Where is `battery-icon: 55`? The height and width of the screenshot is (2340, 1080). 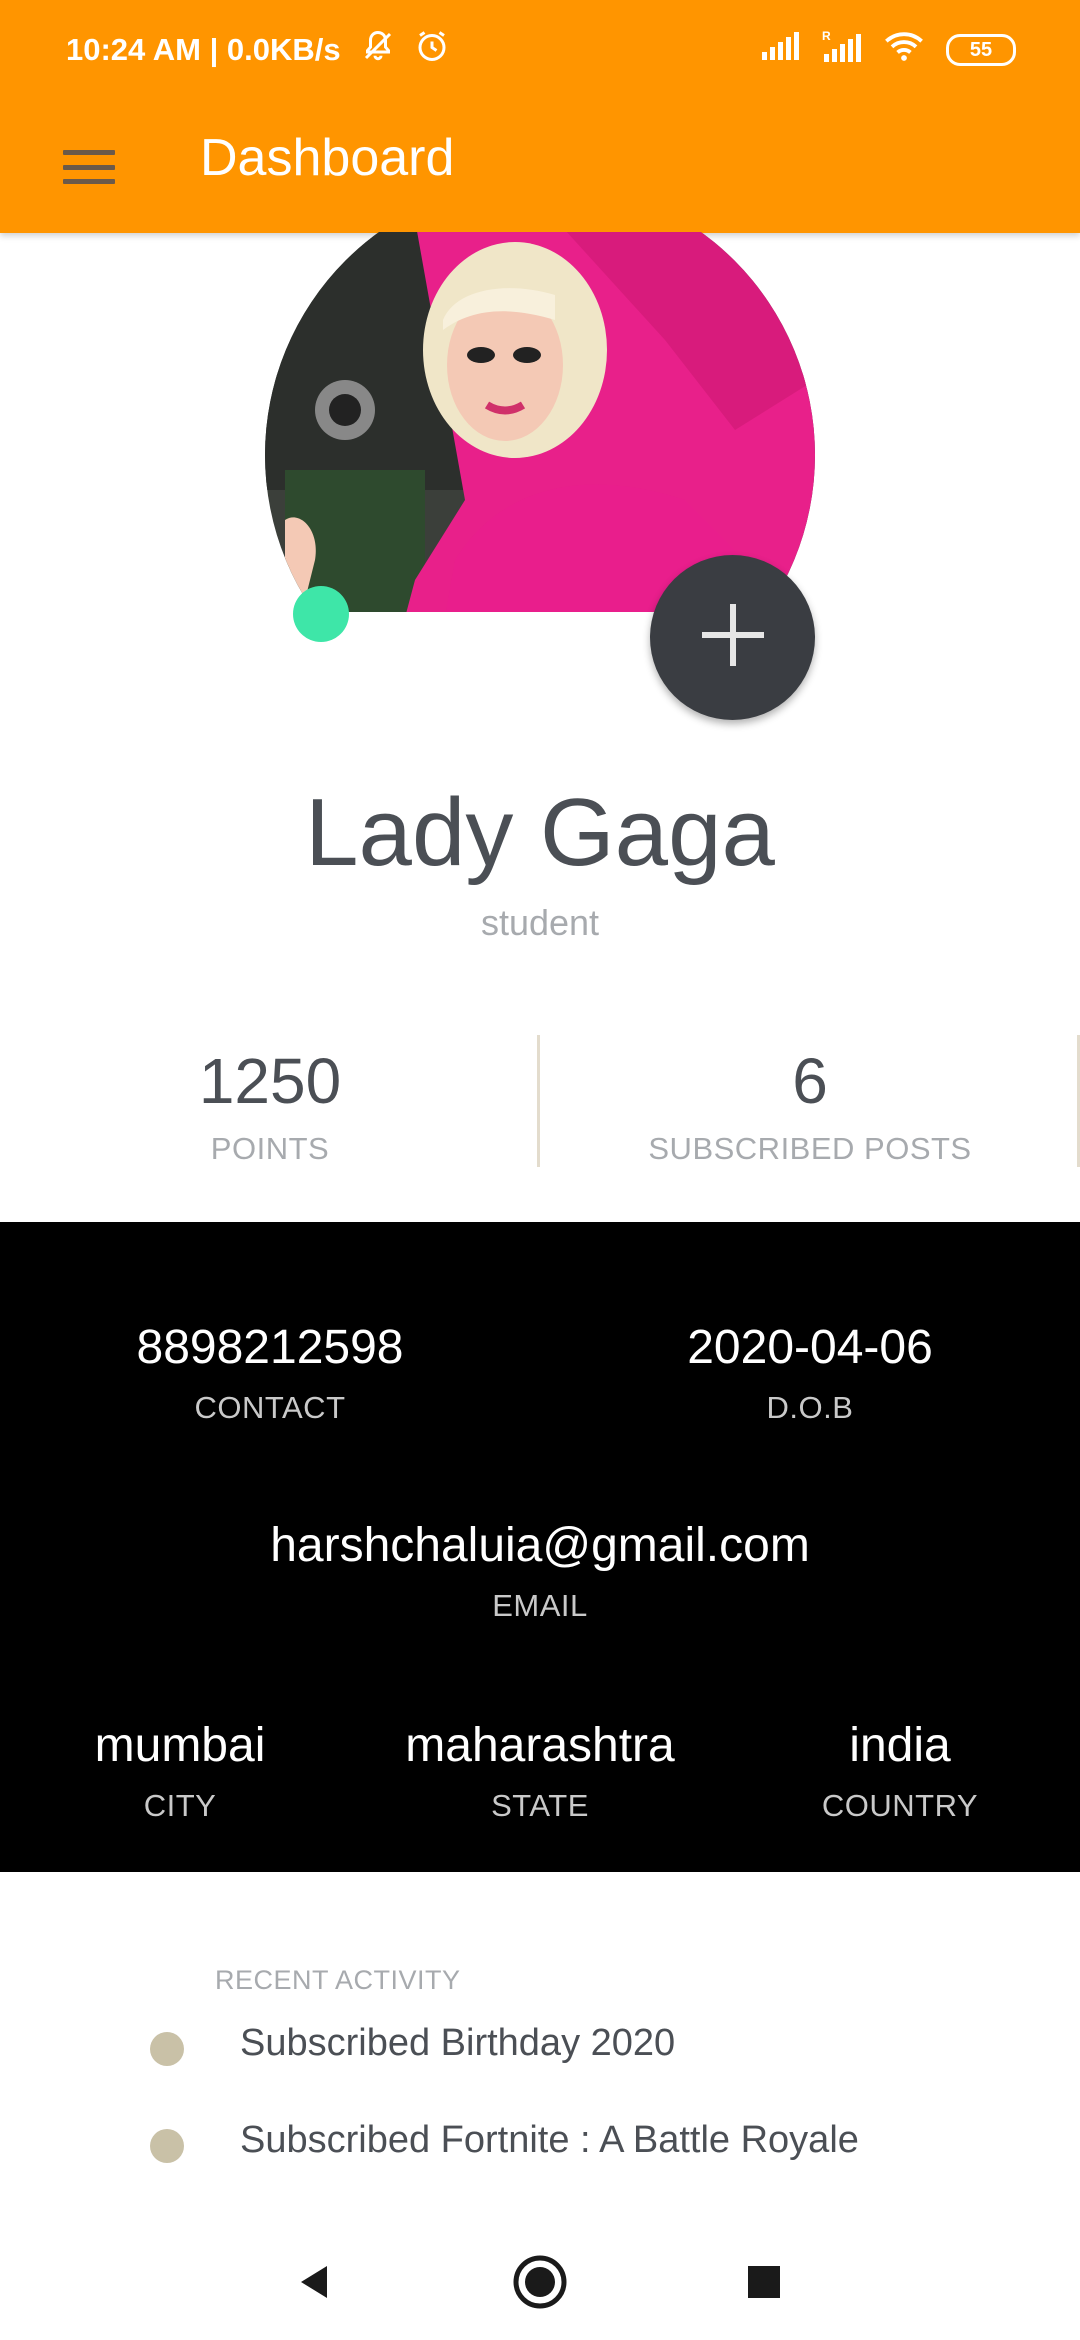
battery-icon: 55 is located at coordinates (981, 50).